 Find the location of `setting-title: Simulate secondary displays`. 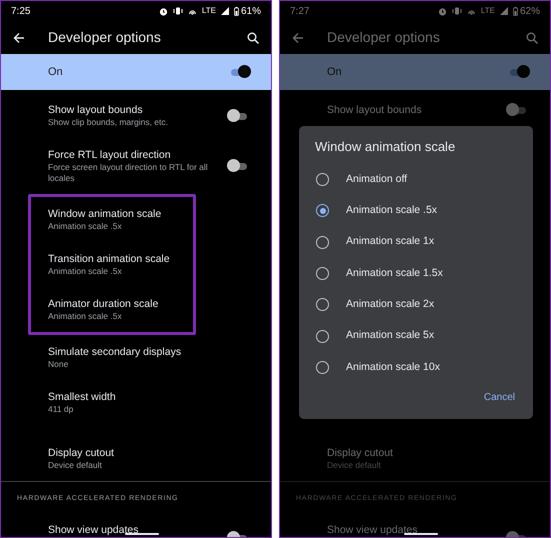

setting-title: Simulate secondary displays is located at coordinates (115, 352).